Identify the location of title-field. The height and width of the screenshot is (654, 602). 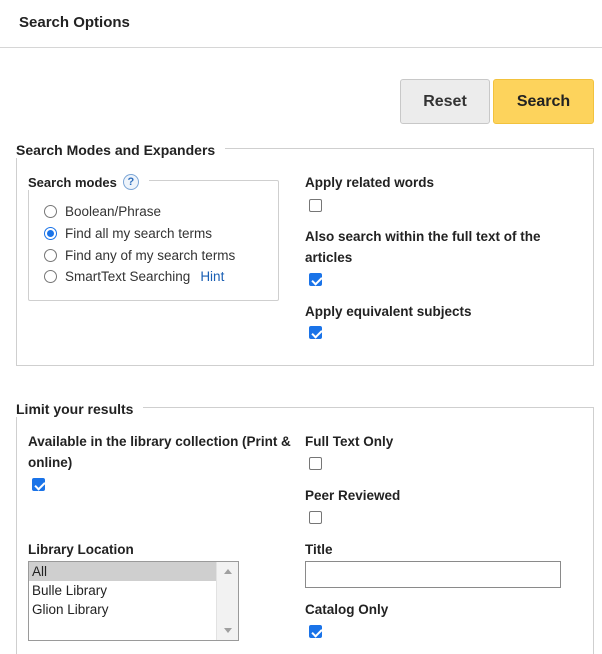
(433, 574).